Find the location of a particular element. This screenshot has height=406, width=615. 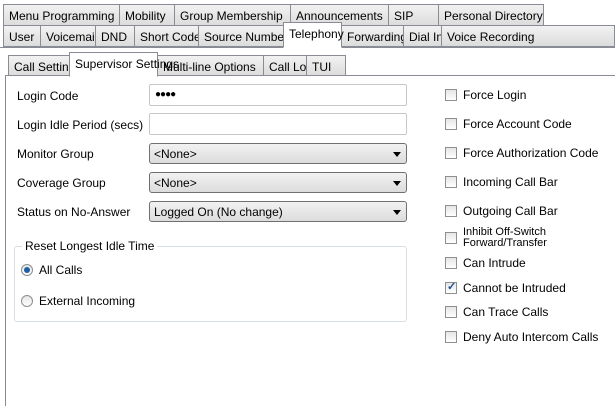

checkbox-force-login is located at coordinates (451, 95).